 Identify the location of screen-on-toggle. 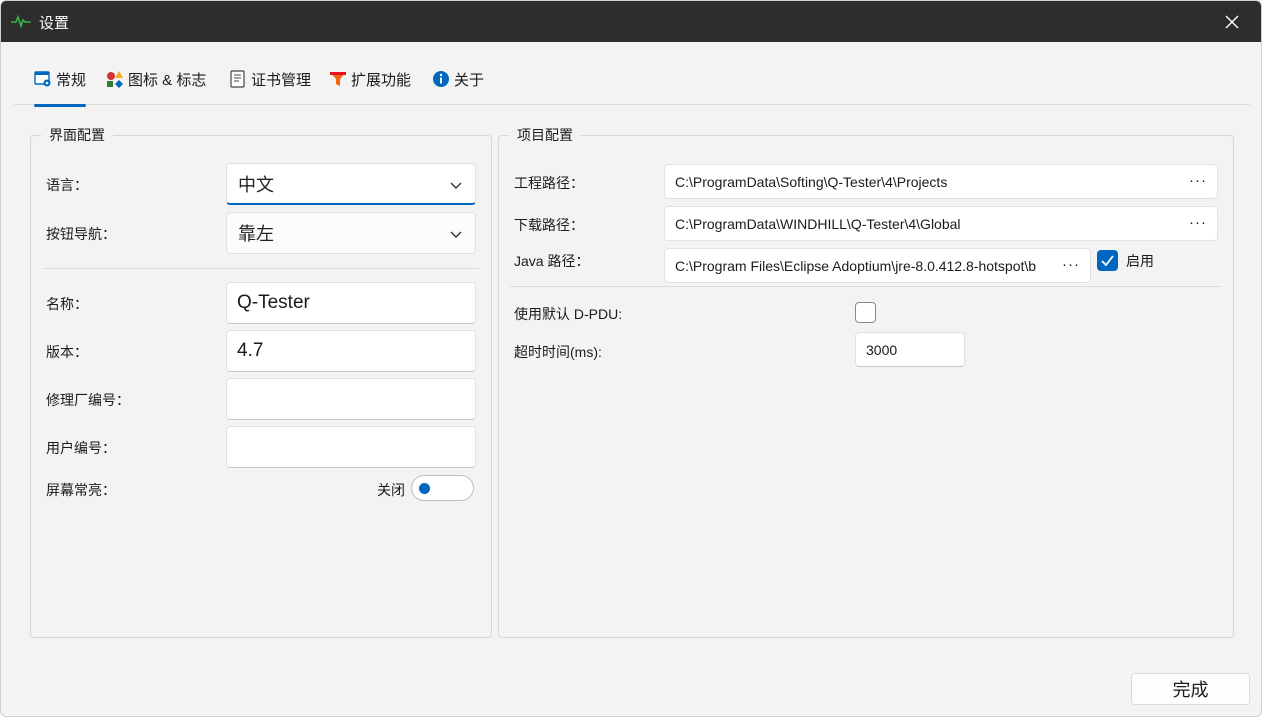
(442, 488).